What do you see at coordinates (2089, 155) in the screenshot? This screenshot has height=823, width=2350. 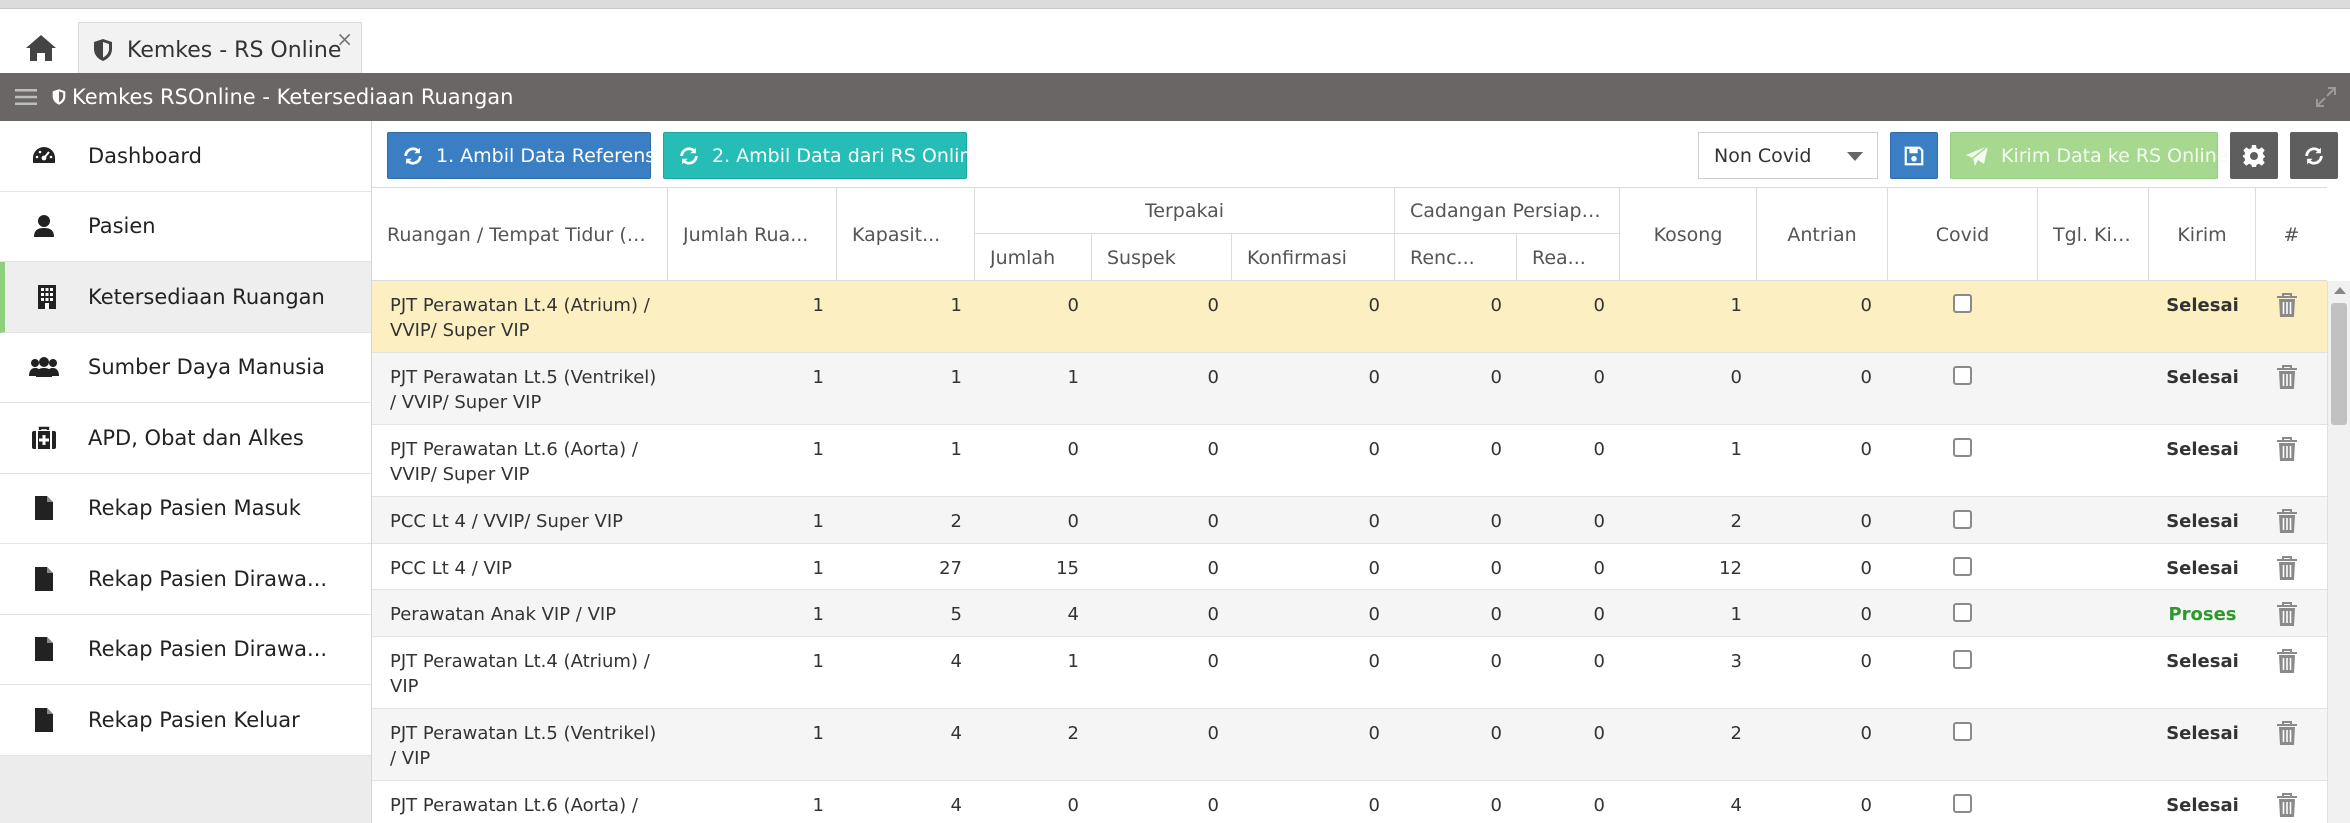 I see `kirim-data-rs-online-button: Kirim Data ke RS Online` at bounding box center [2089, 155].